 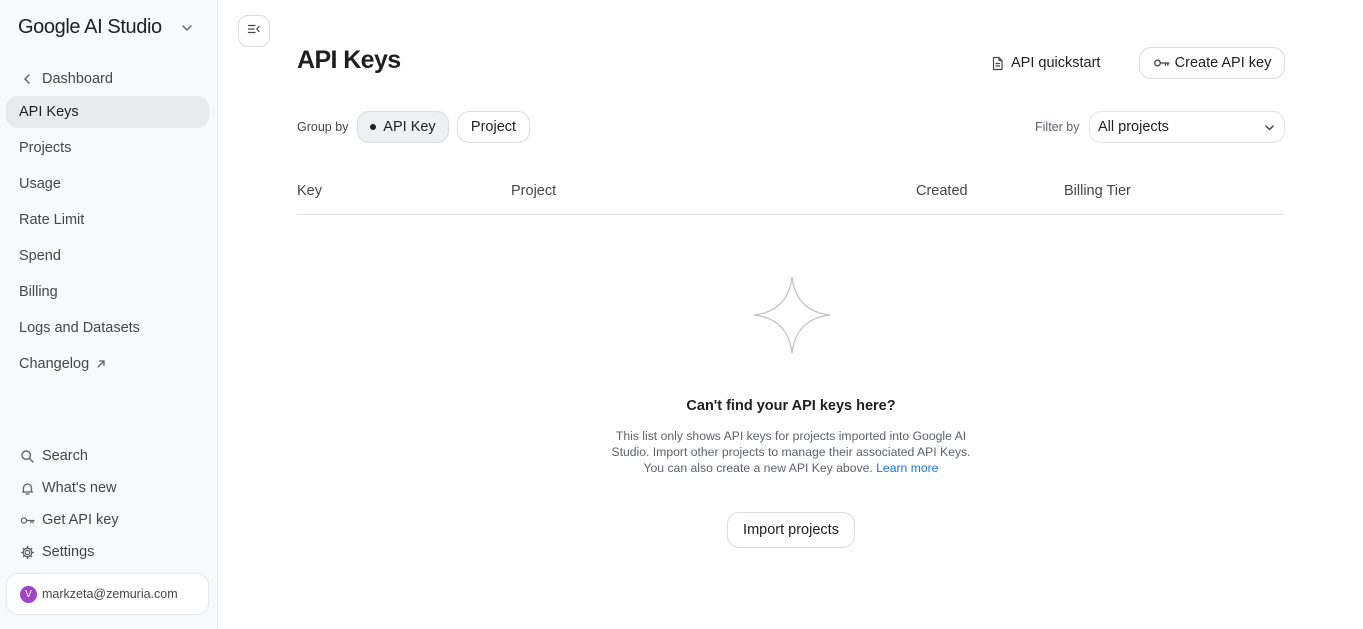 What do you see at coordinates (101, 364) in the screenshot?
I see `external-link-icon` at bounding box center [101, 364].